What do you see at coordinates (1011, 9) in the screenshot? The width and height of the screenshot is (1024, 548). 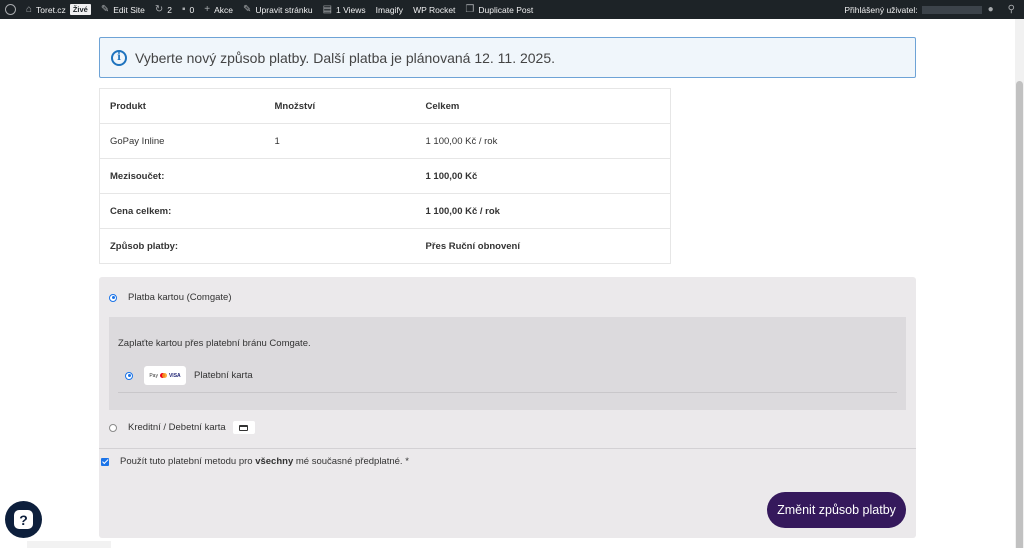 I see `search-icon: ⚲` at bounding box center [1011, 9].